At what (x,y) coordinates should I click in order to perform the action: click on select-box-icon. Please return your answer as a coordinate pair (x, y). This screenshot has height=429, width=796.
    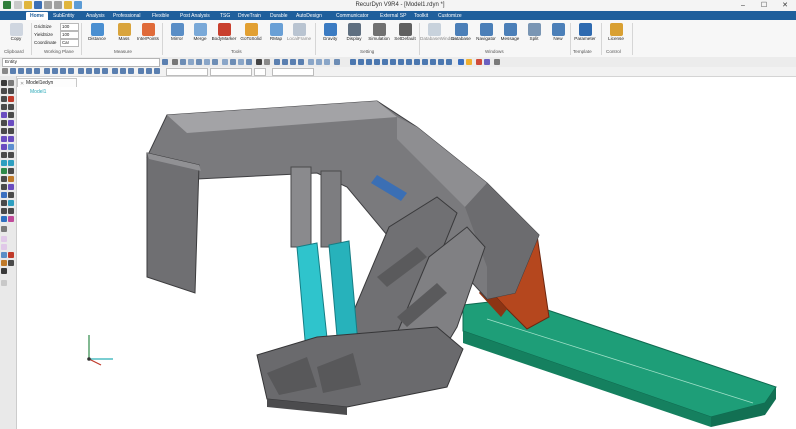
    Looking at the image, I should click on (183, 62).